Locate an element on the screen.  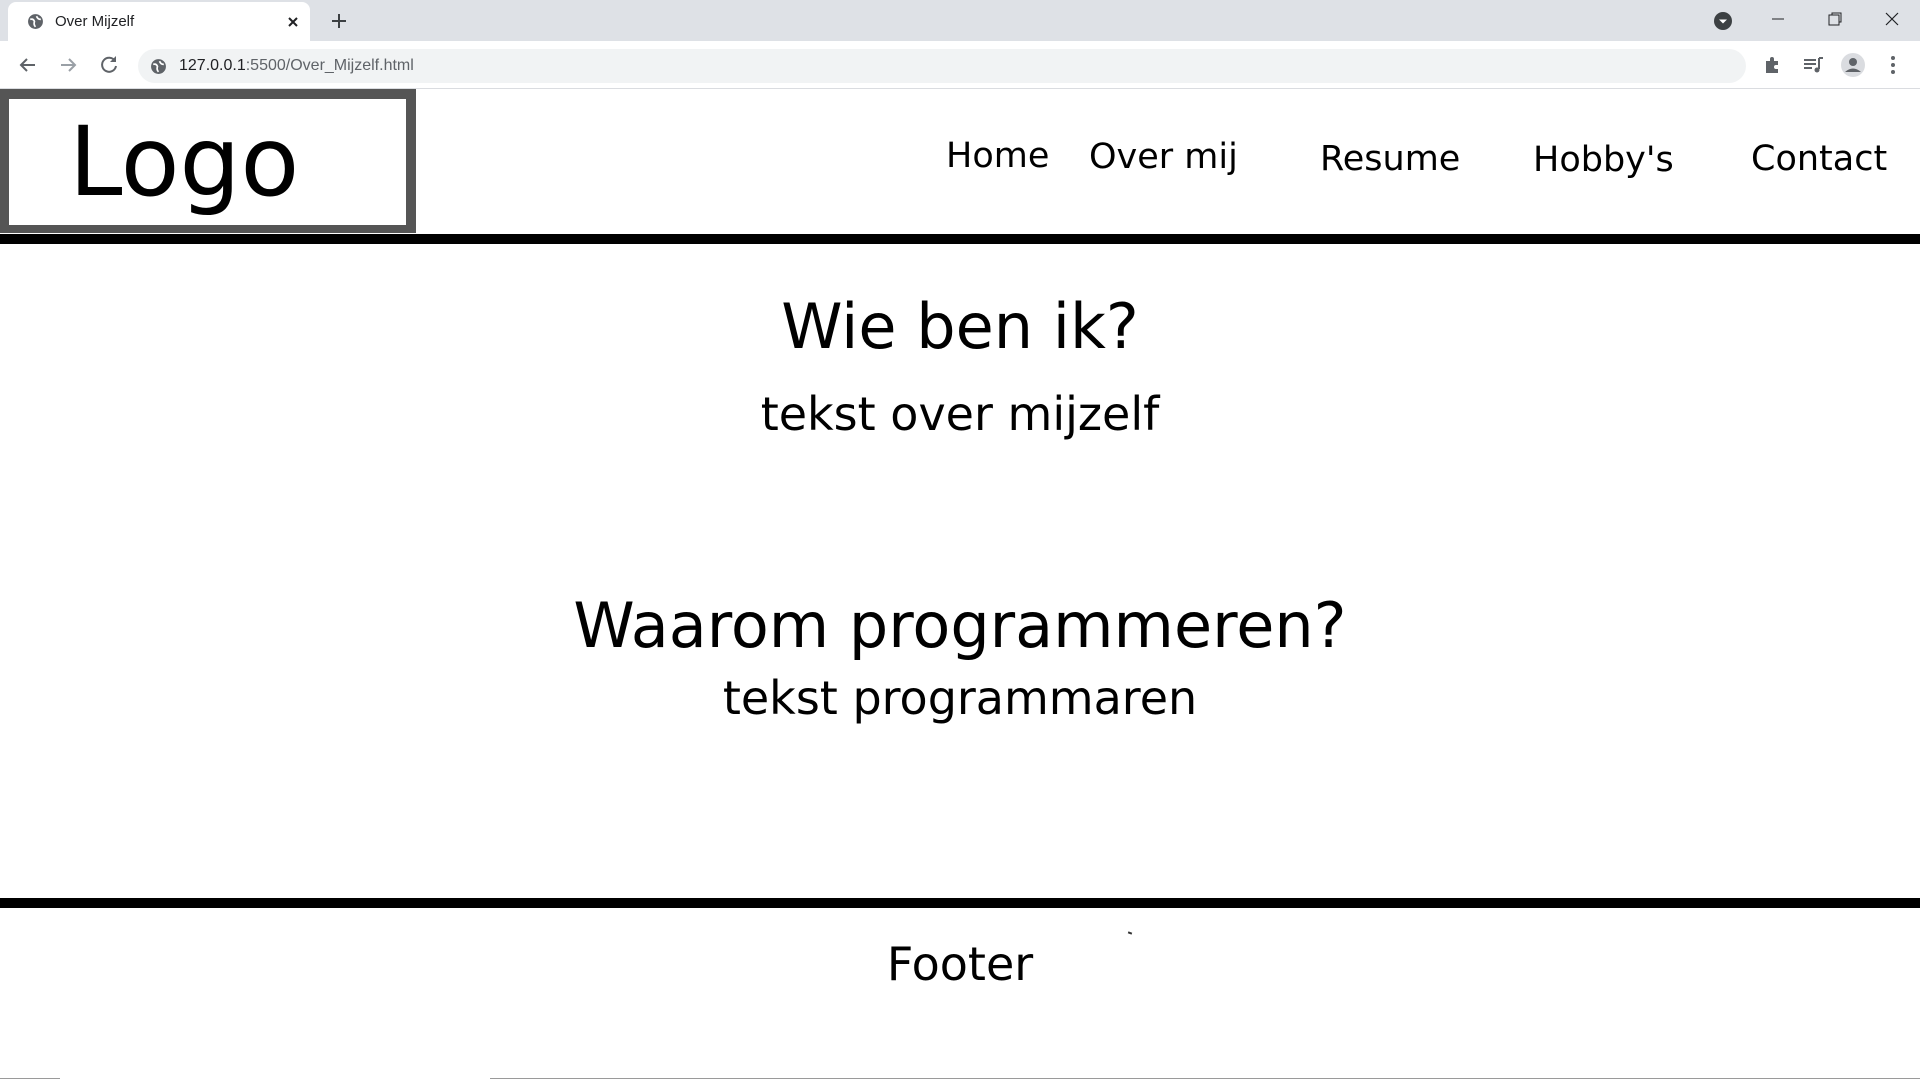
url-text: 127.0.0.1:5500/Over_Mijzelf.html is located at coordinates (296, 66).